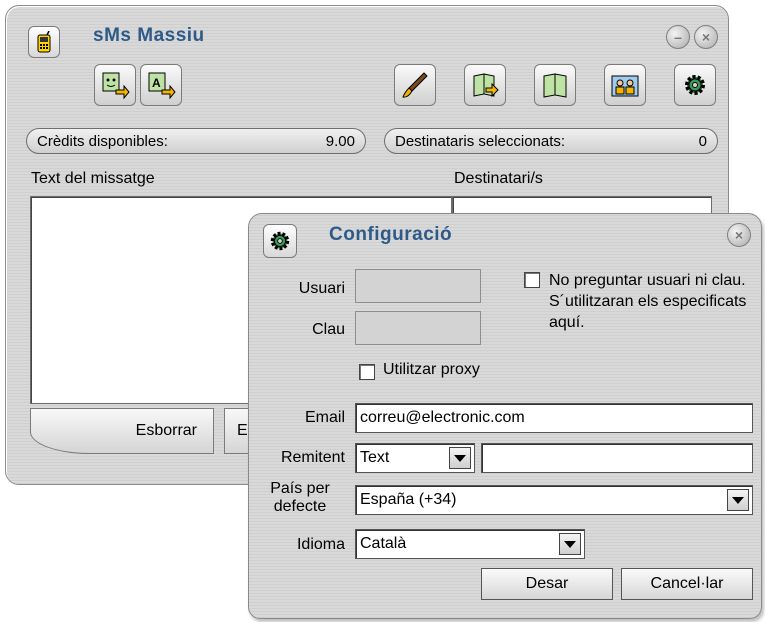  I want to click on text-import-button: A, so click(161, 85).